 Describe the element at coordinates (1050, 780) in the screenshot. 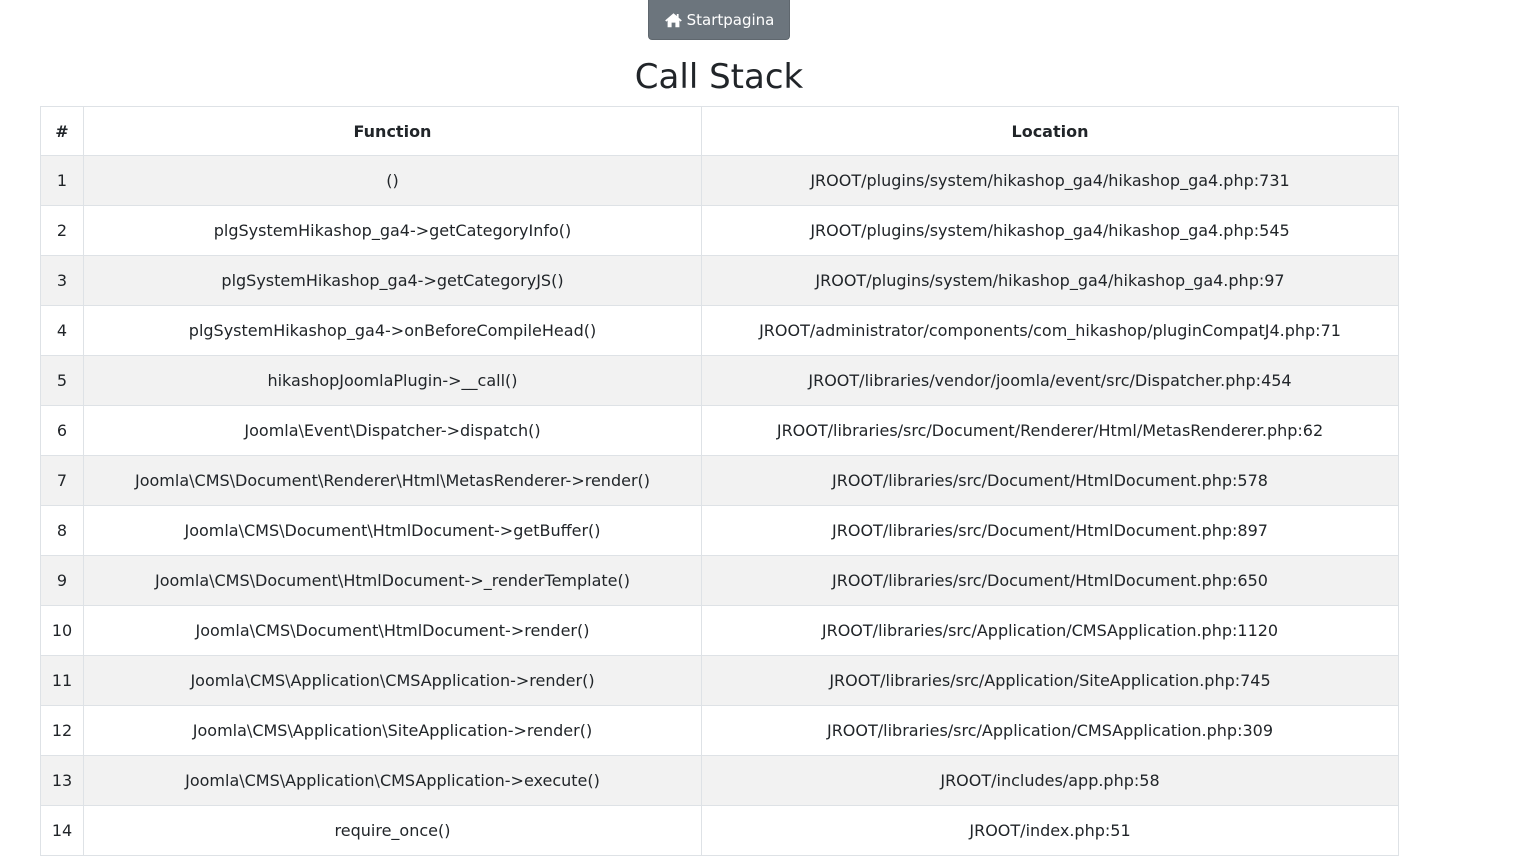

I see `row-location: JROOT/includes/app.php:58` at that location.